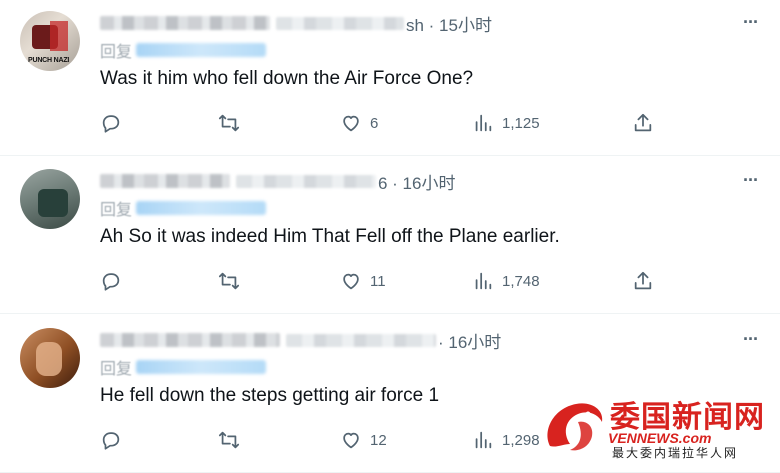  I want to click on timestamp: 6 · 16小时, so click(416, 181).